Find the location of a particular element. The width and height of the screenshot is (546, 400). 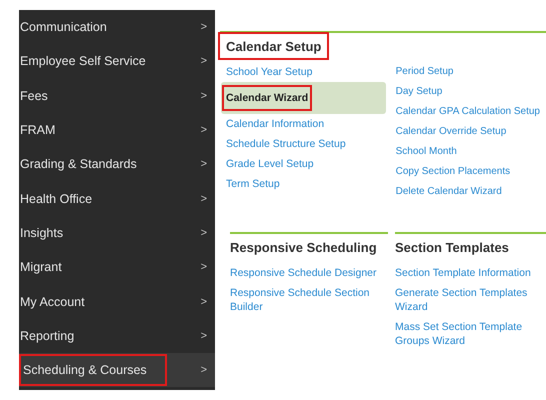

menu-link: School Year Setup is located at coordinates (269, 72).